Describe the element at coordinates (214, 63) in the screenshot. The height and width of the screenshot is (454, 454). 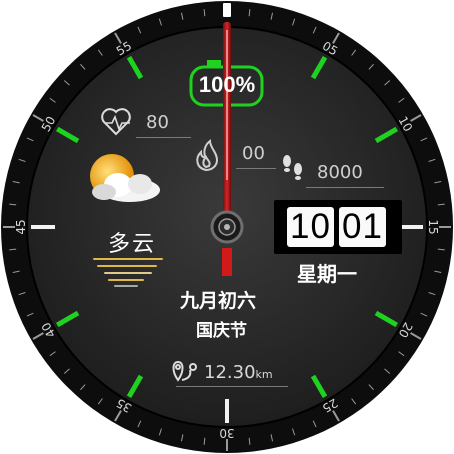
I see `battery-tip` at that location.